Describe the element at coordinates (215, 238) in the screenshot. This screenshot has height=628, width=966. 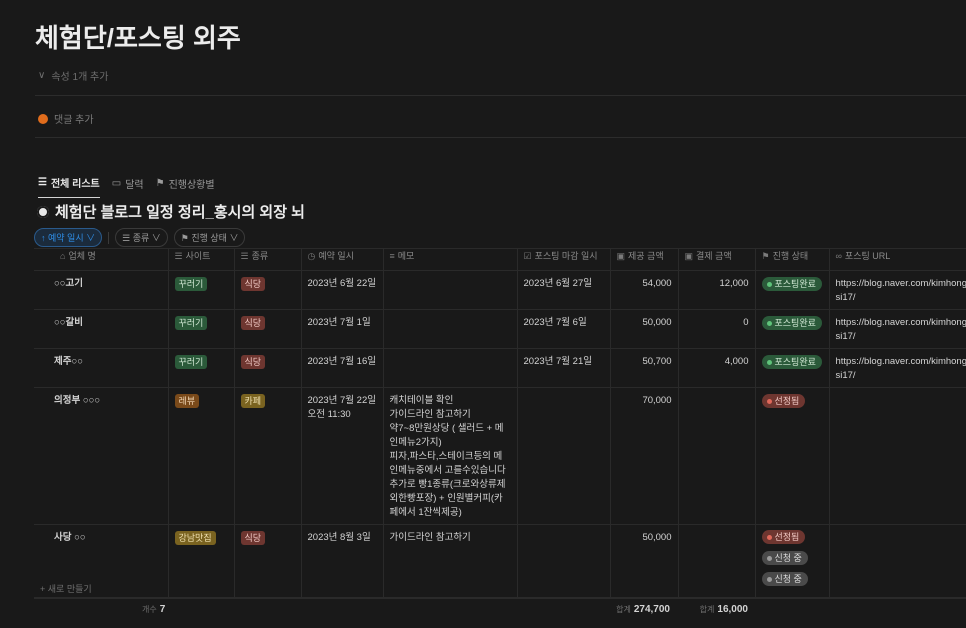
I see `filter-label: 진행 상태 ∨` at that location.